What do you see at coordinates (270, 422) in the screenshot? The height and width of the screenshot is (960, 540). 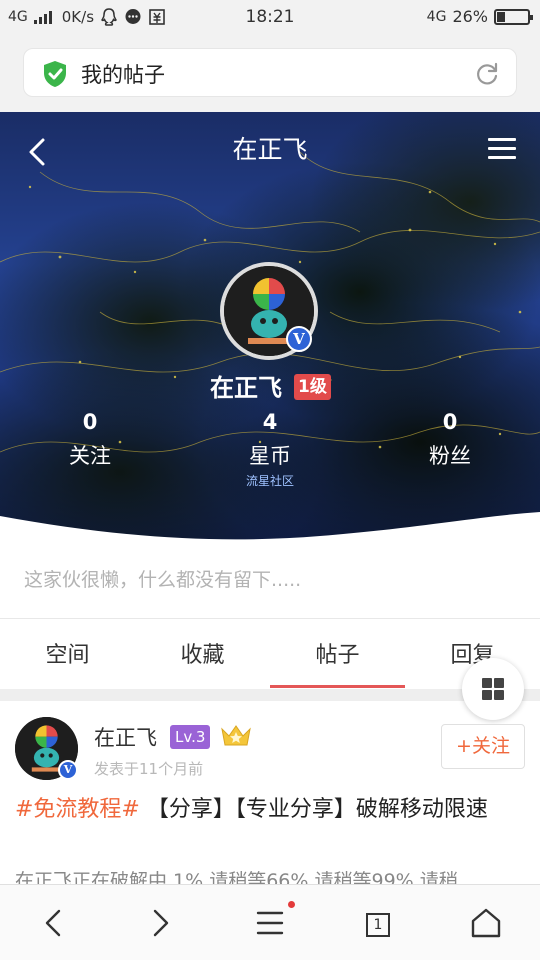 I see `stat-value: 4` at bounding box center [270, 422].